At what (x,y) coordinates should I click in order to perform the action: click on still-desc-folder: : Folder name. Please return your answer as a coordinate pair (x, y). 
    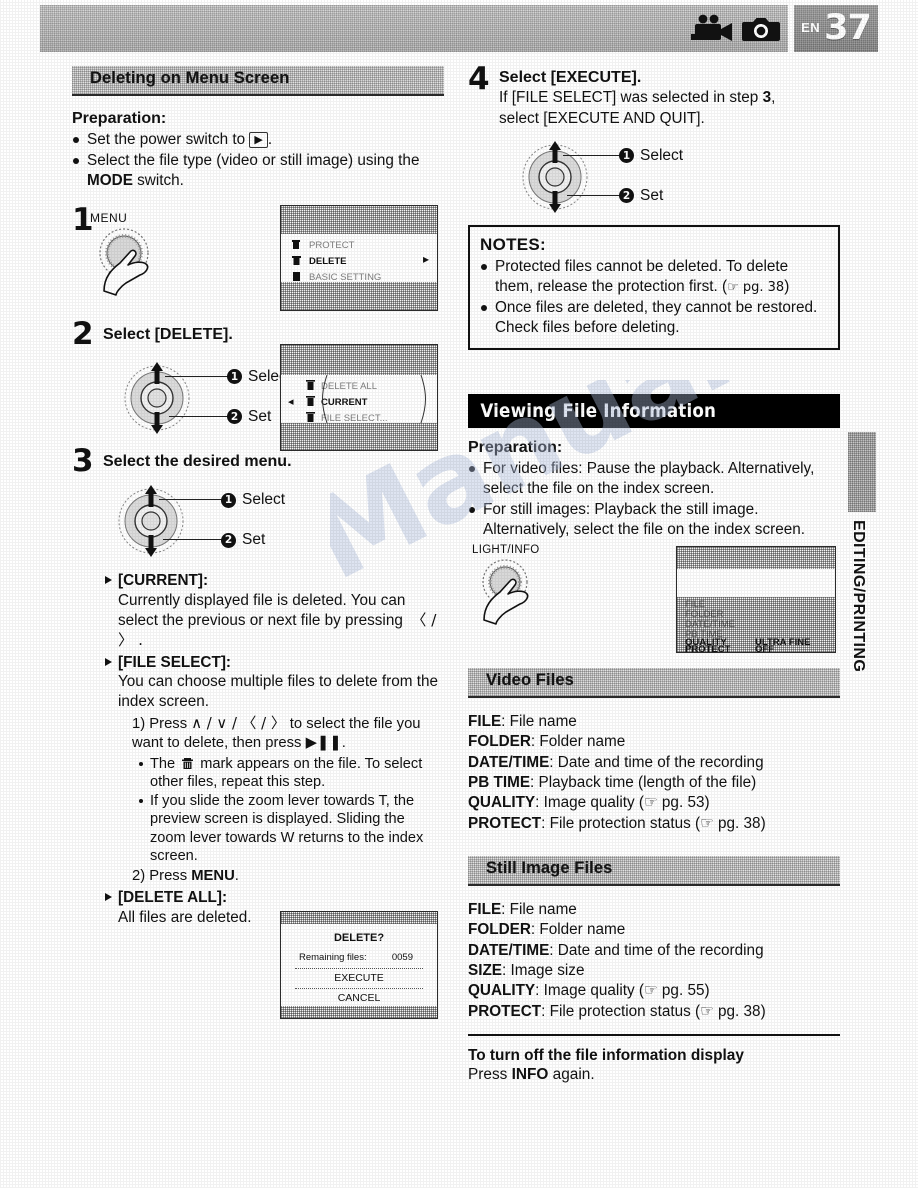
    Looking at the image, I should click on (578, 930).